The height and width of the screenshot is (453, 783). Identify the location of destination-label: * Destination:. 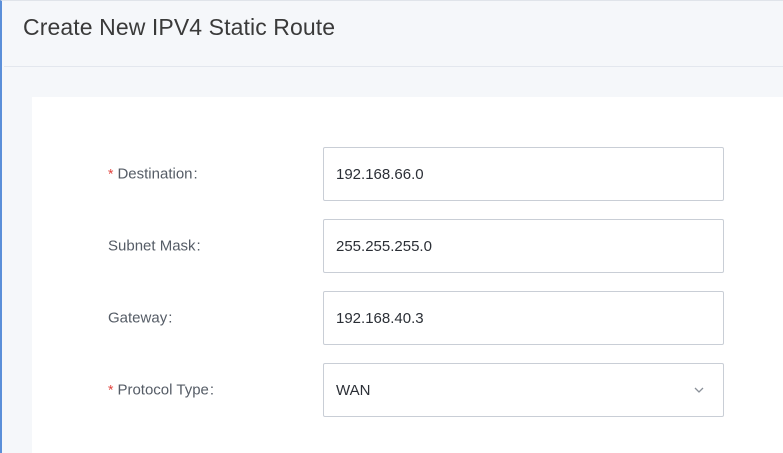
(153, 174).